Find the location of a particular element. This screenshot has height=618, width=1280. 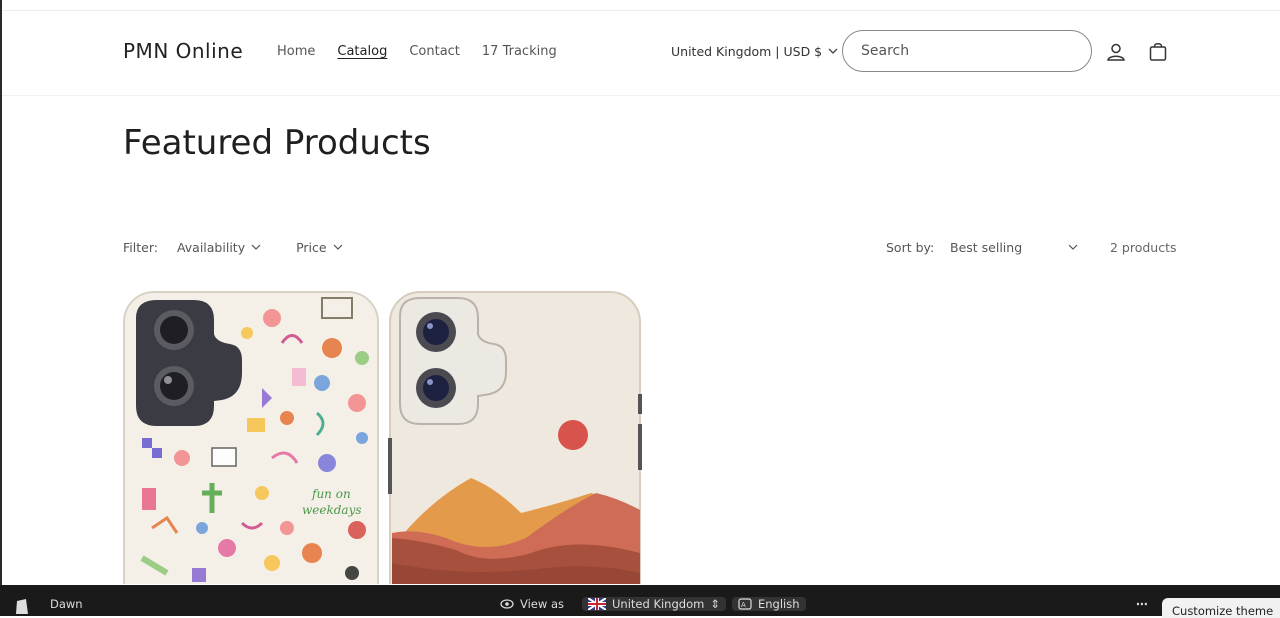

view-as-control: View as is located at coordinates (532, 604).